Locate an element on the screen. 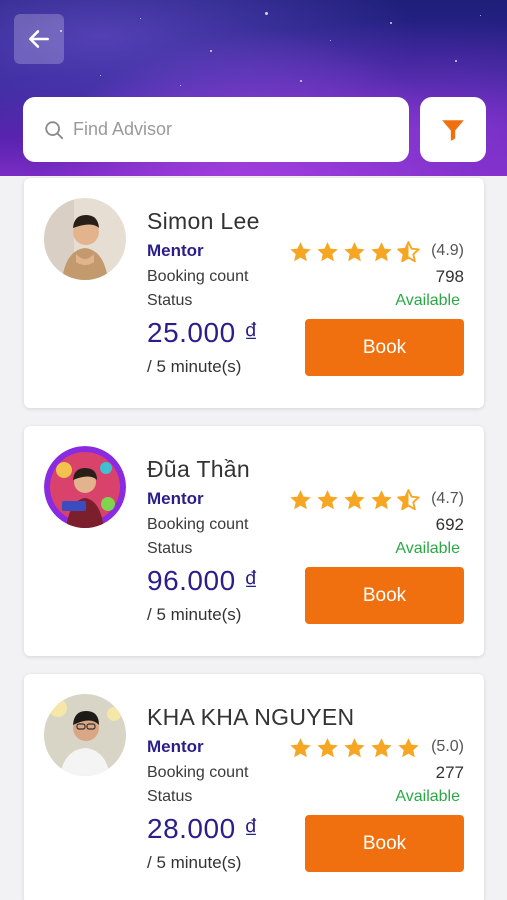  booking-count-value: 277 is located at coordinates (449, 772).